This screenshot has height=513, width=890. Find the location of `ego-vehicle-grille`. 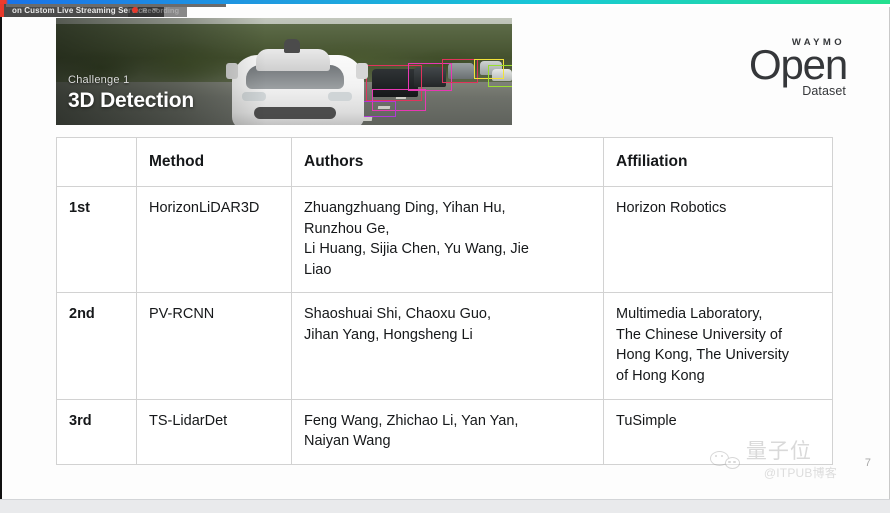

ego-vehicle-grille is located at coordinates (295, 113).